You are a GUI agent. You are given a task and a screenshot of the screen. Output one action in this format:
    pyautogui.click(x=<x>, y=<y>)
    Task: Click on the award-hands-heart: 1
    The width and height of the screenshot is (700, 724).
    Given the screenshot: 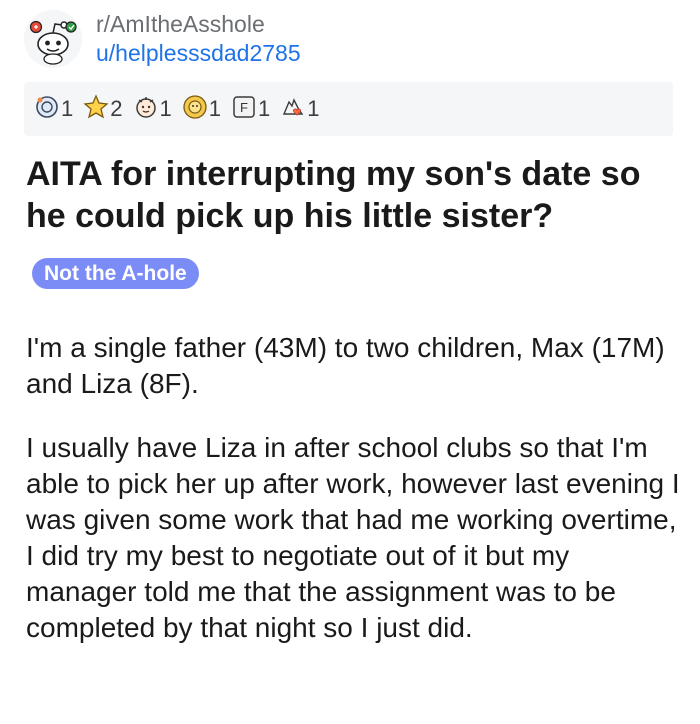 What is the action you would take?
    pyautogui.click(x=300, y=109)
    